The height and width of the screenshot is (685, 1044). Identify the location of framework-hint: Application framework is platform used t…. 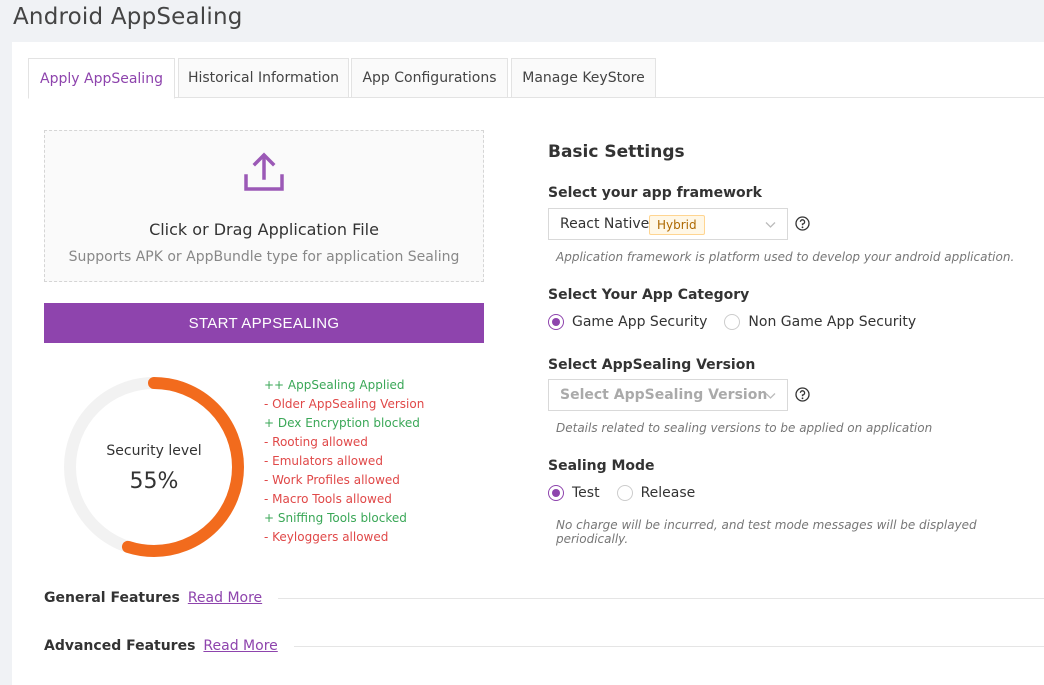
(785, 257).